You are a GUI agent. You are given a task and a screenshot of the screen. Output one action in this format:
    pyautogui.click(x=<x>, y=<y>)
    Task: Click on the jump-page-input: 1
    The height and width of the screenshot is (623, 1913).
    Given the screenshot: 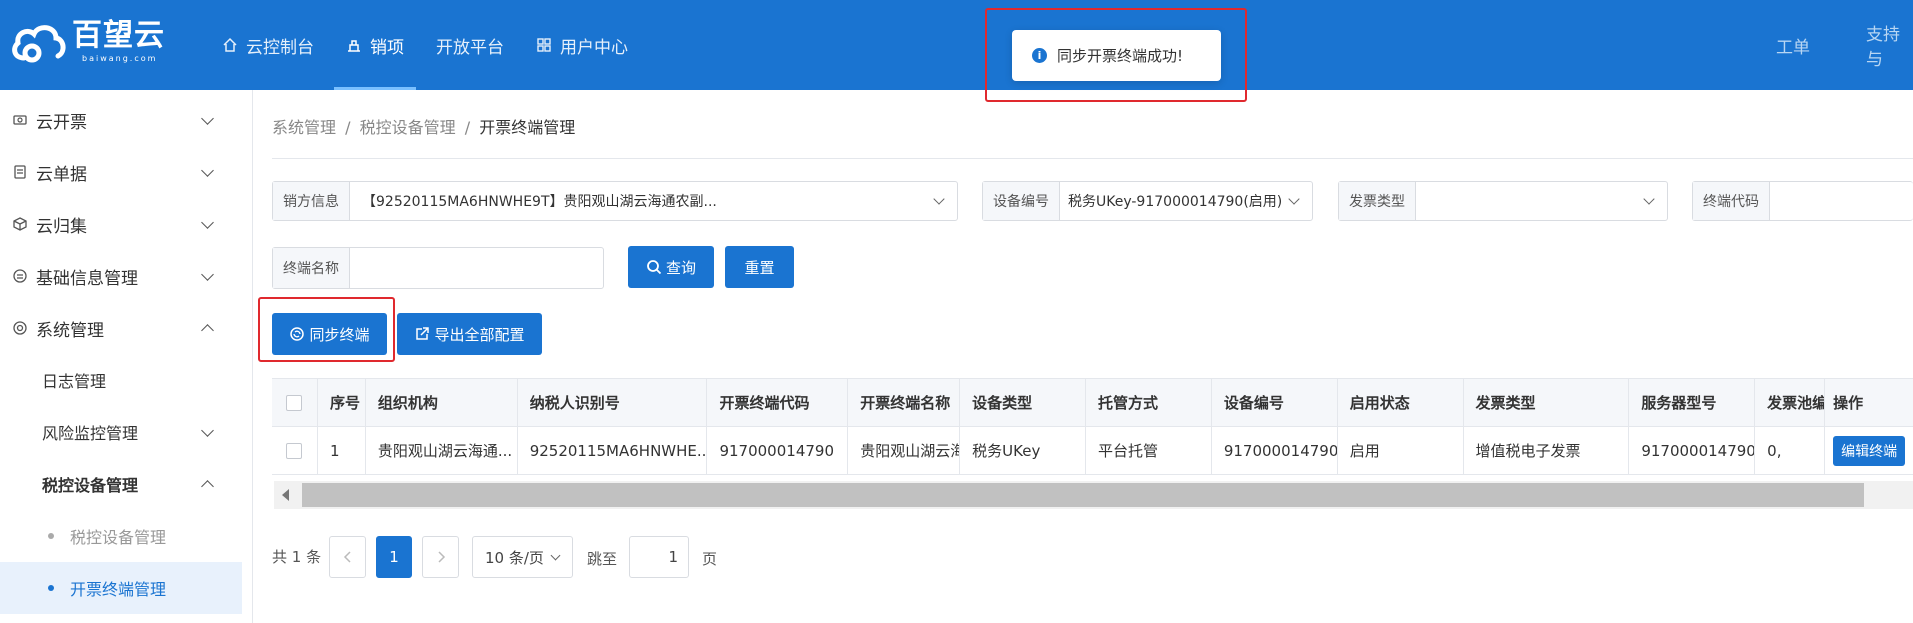 What is the action you would take?
    pyautogui.click(x=659, y=557)
    